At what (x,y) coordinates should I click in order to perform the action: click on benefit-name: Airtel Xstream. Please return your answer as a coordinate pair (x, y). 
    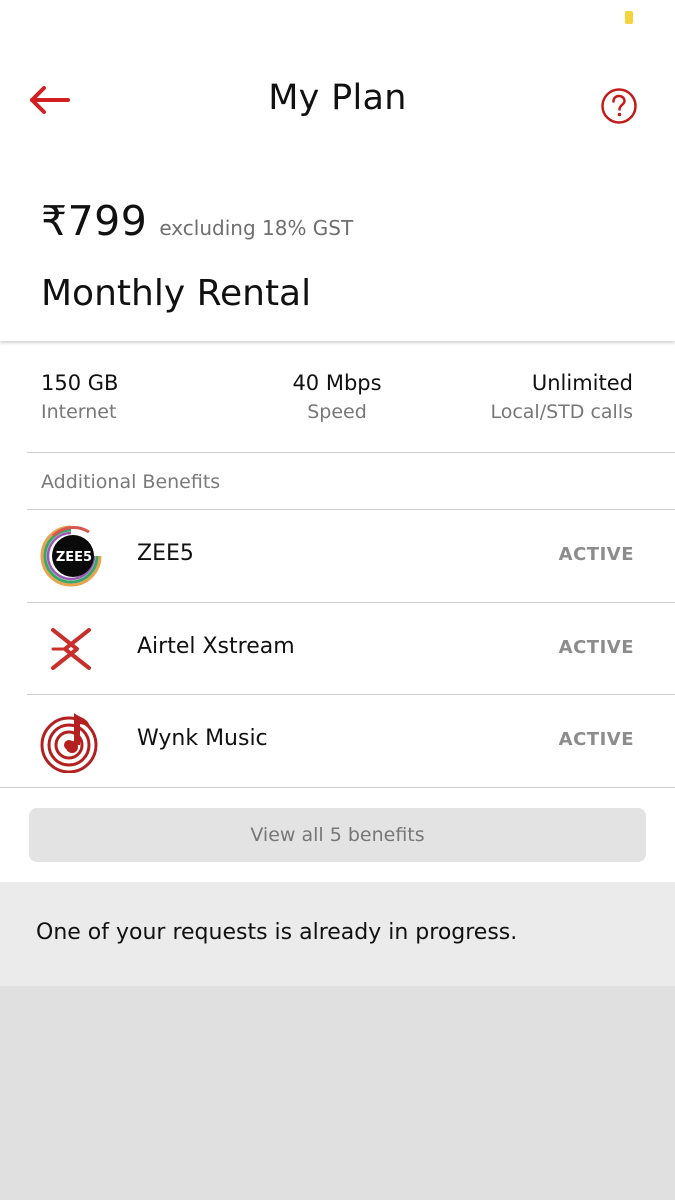
    Looking at the image, I should click on (216, 646).